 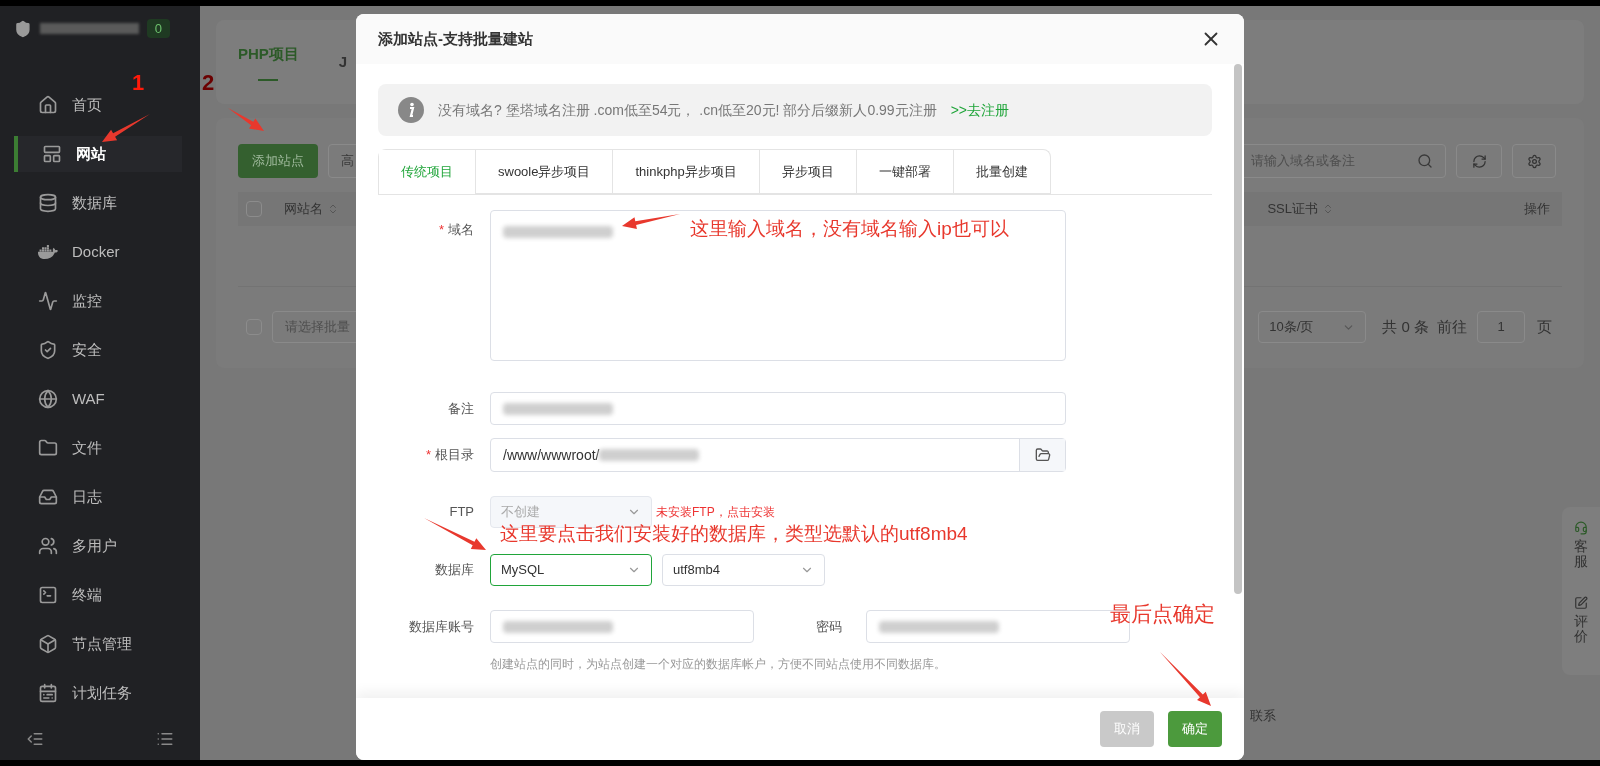 What do you see at coordinates (778, 455) in the screenshot?
I see `root-path-field: /www/wwwroot/` at bounding box center [778, 455].